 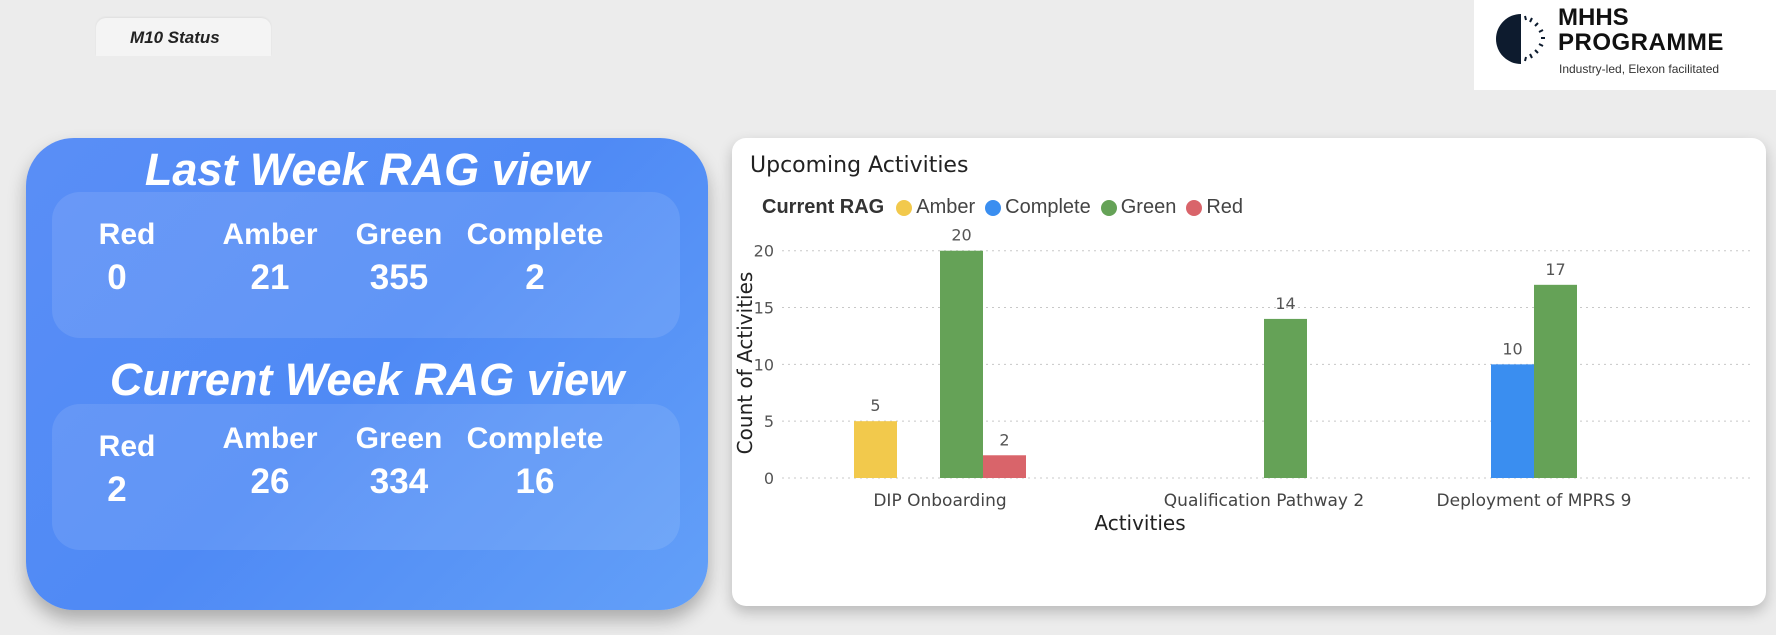 I want to click on rag-value: 334, so click(x=399, y=481).